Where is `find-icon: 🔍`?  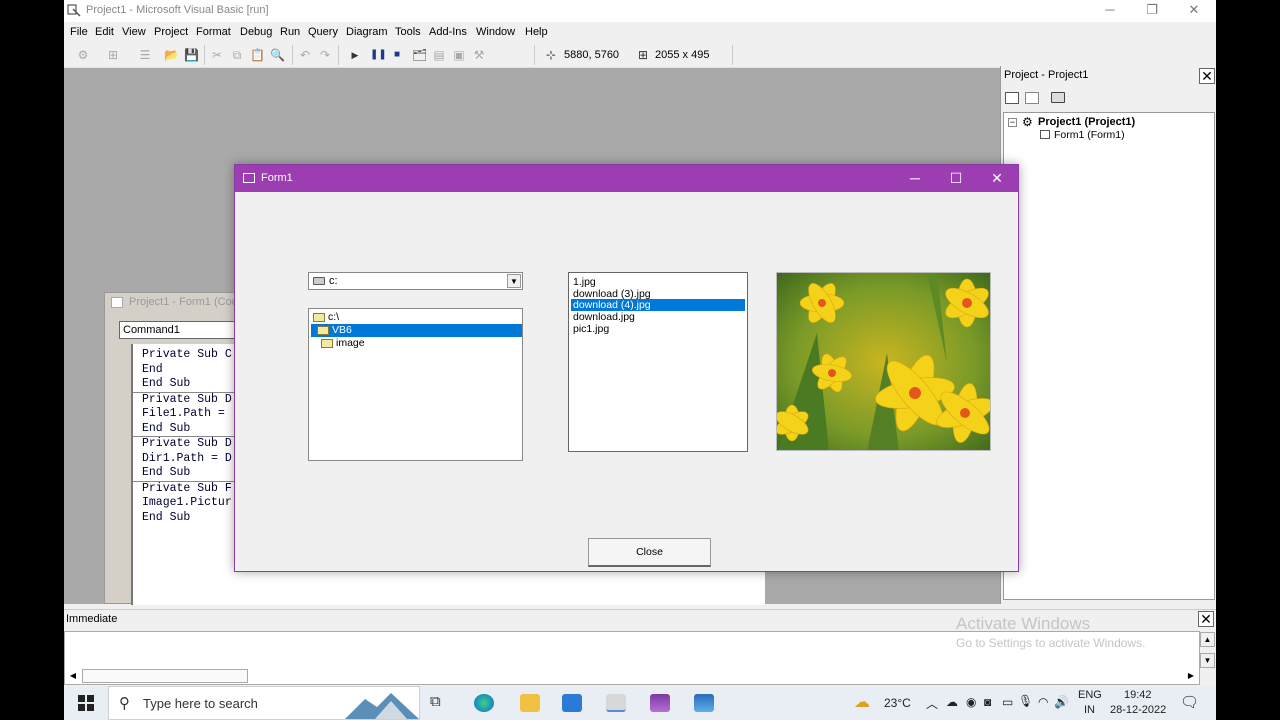
find-icon: 🔍 is located at coordinates (277, 55).